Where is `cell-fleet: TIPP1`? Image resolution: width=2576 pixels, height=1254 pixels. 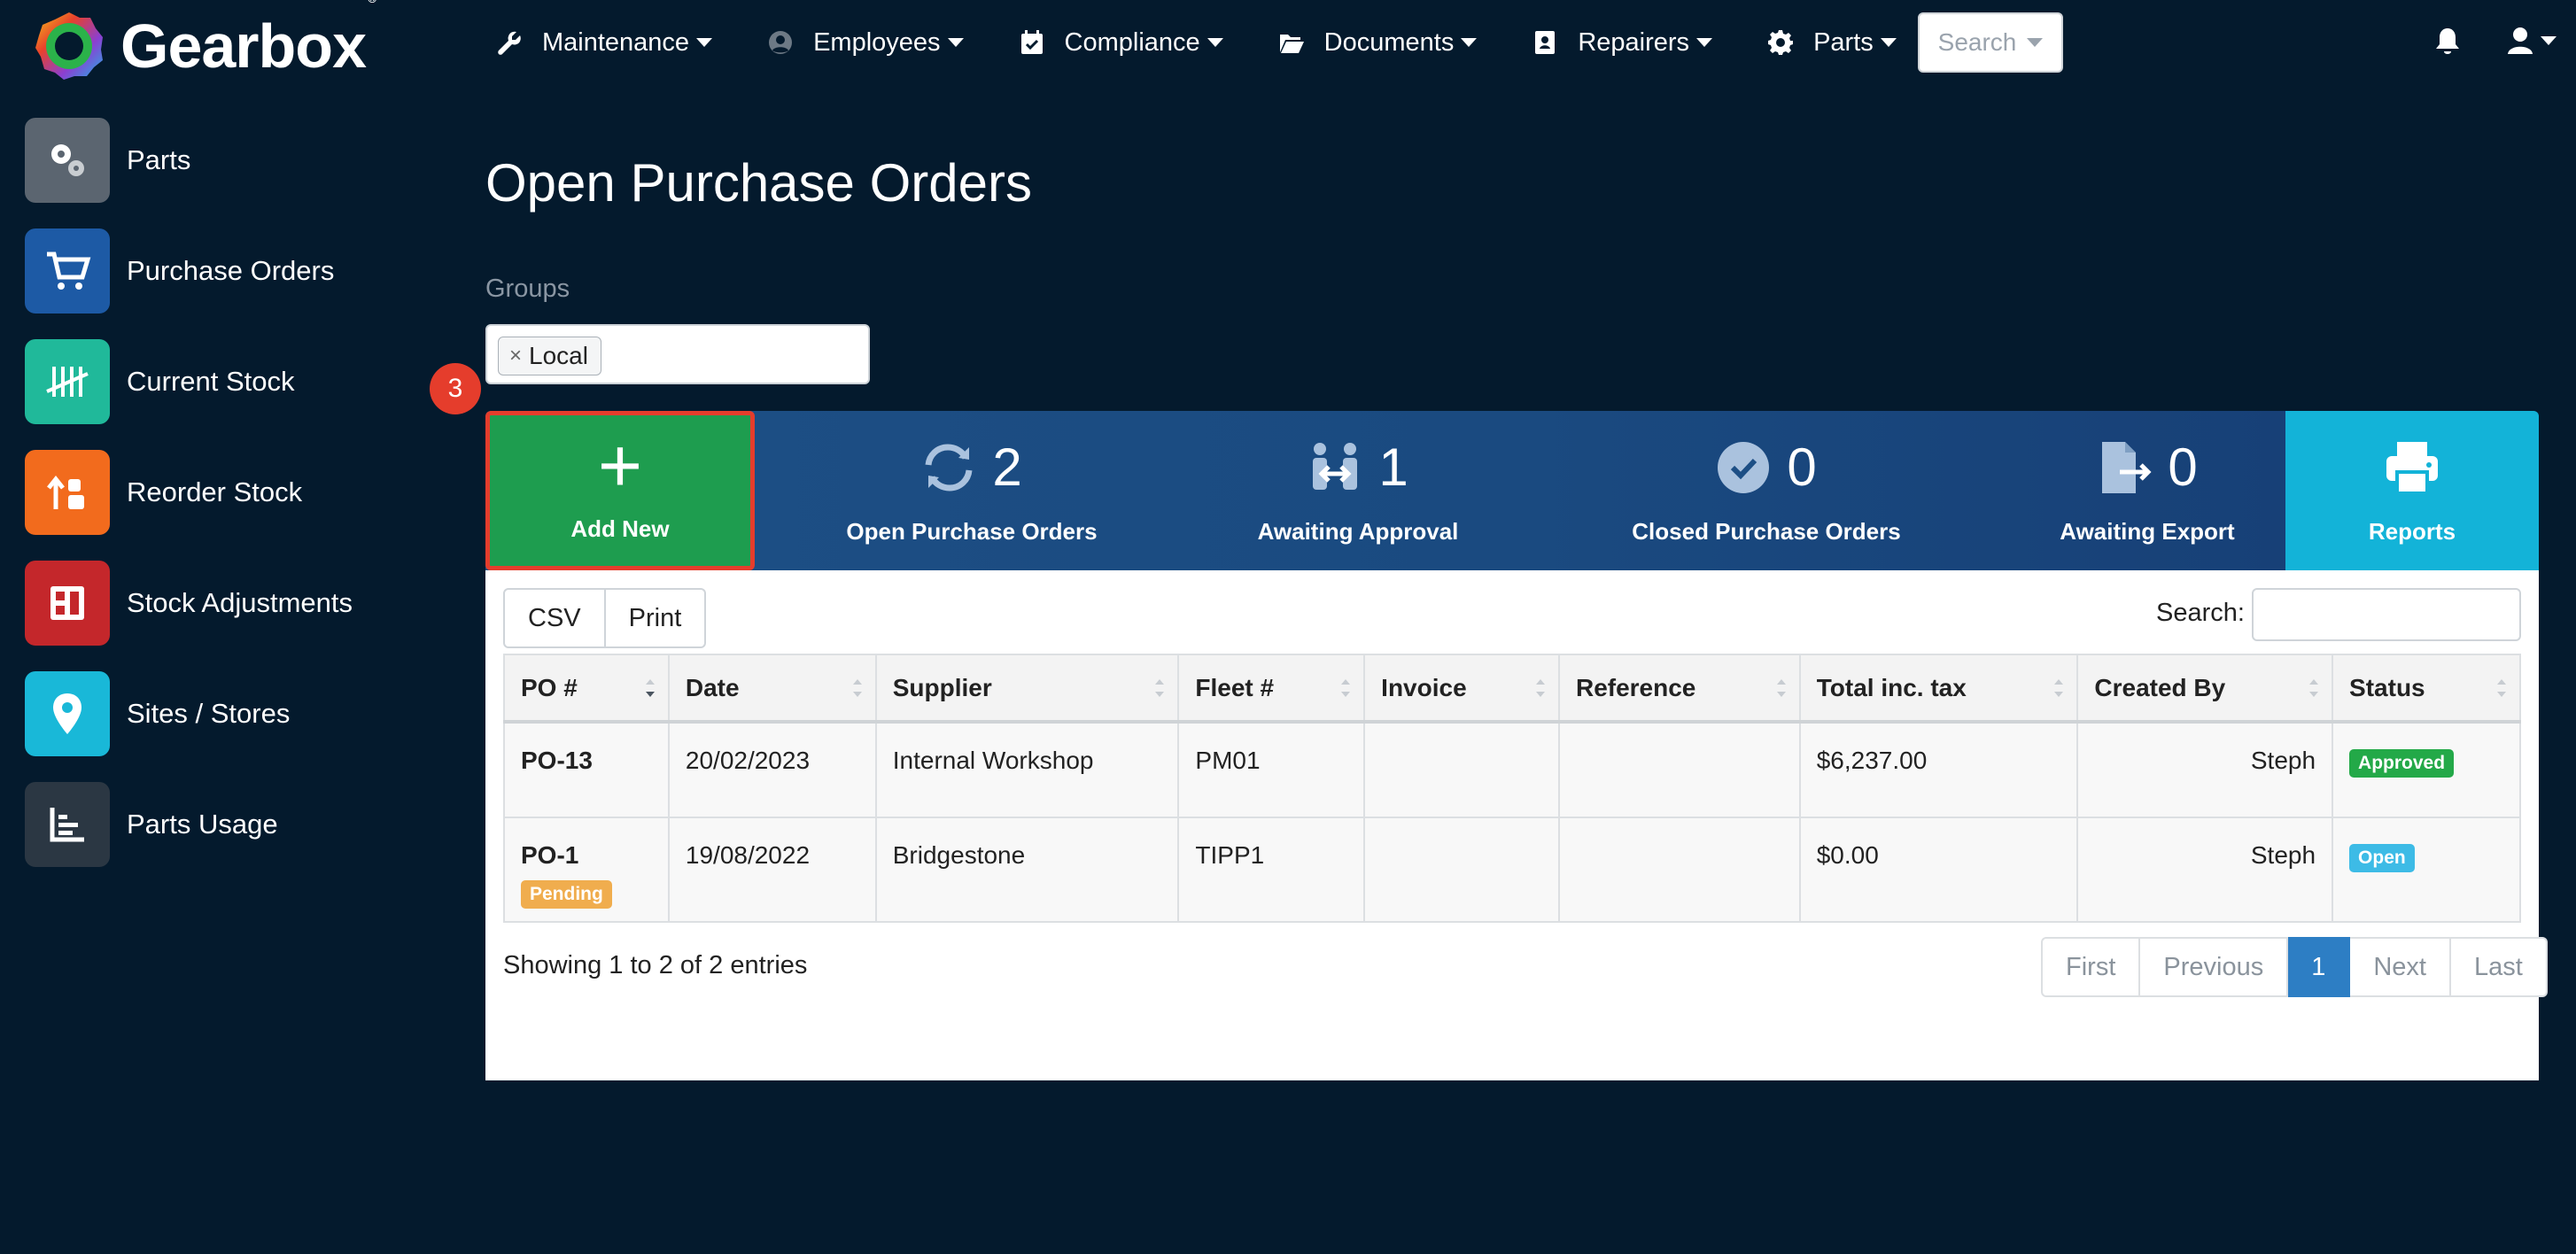
cell-fleet: TIPP1 is located at coordinates (1271, 870).